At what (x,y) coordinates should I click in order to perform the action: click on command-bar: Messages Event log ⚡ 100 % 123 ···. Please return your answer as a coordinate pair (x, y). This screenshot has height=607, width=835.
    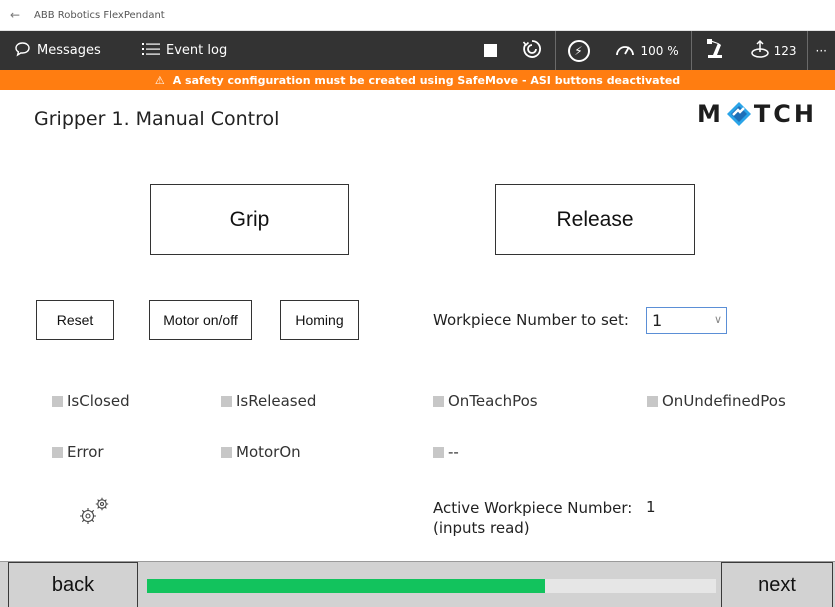
    Looking at the image, I should click on (417, 50).